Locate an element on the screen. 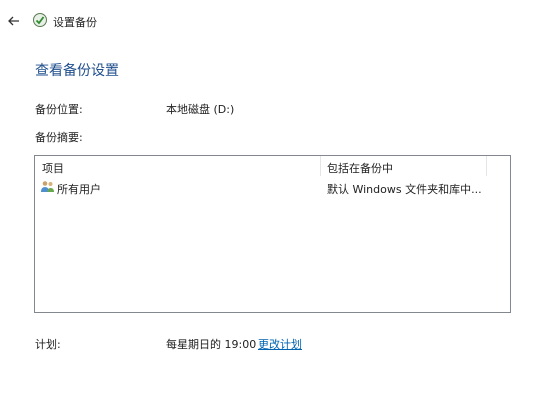 This screenshot has height=400, width=545. backup-summary-label: 备份摘要: is located at coordinates (59, 137).